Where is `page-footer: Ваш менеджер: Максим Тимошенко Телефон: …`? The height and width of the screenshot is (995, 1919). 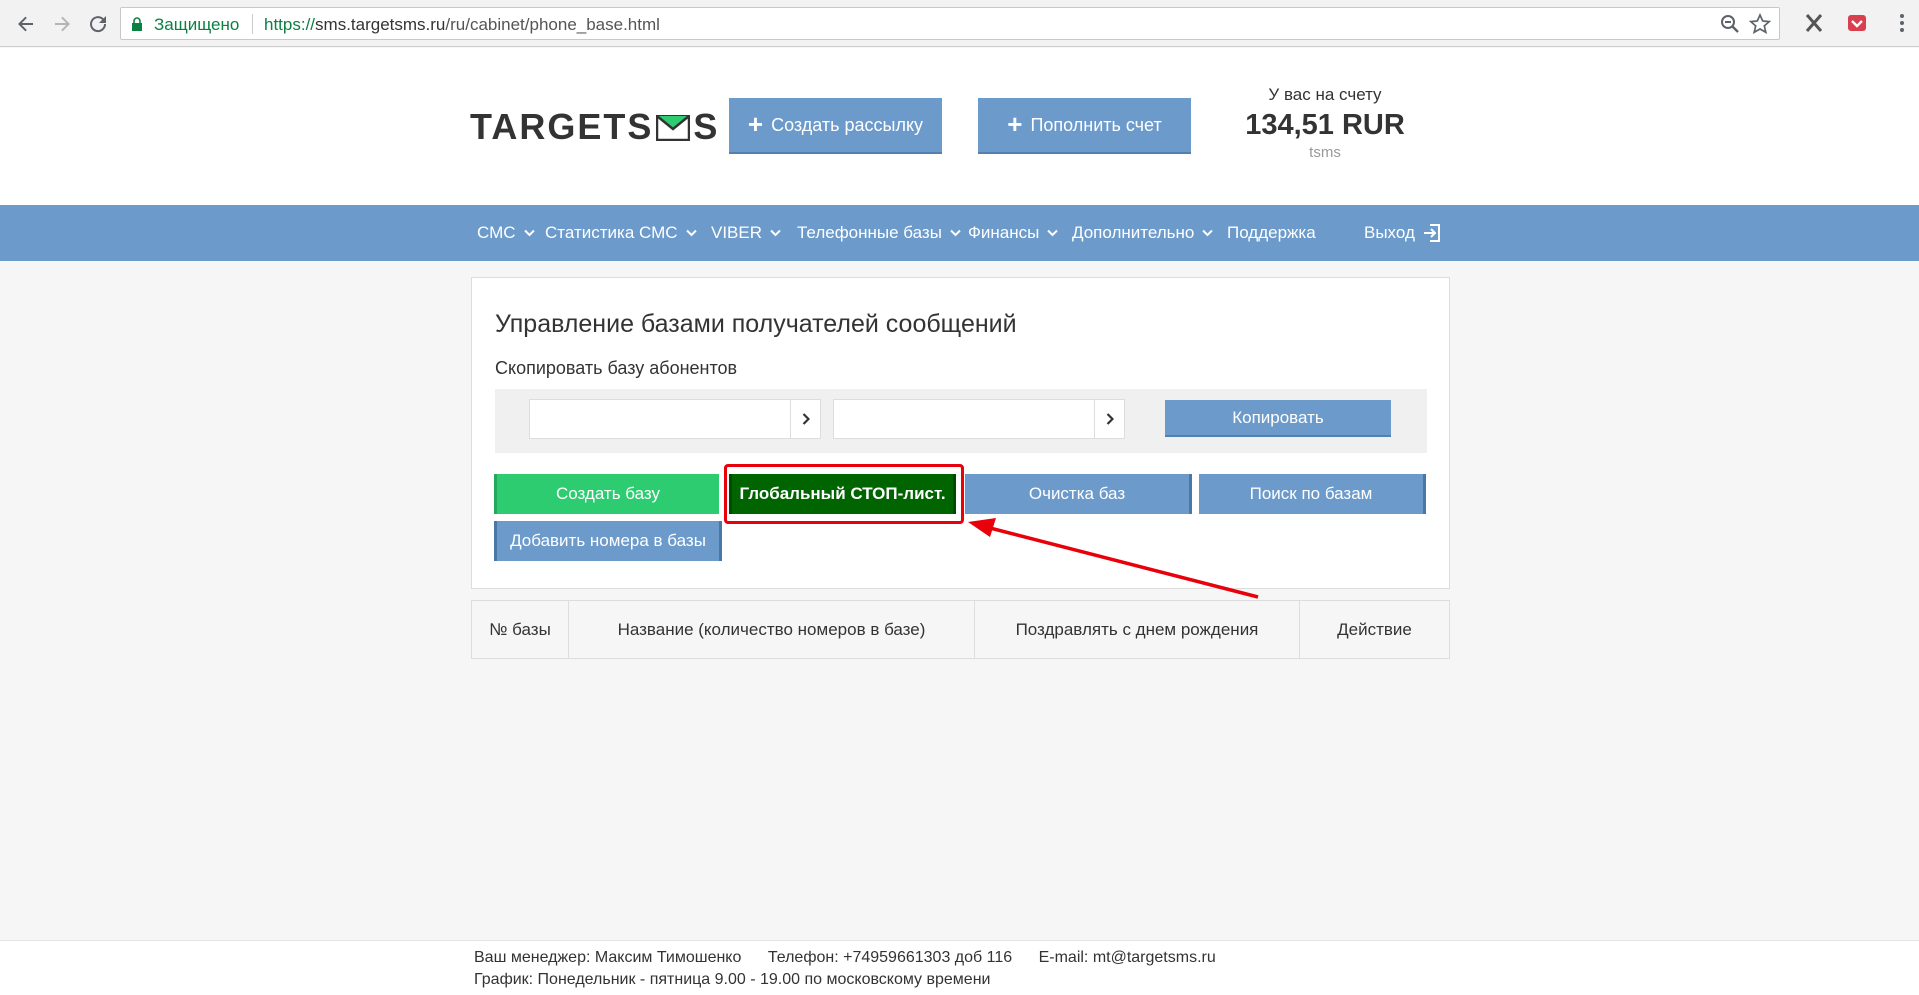 page-footer: Ваш менеджер: Максим Тимошенко Телефон: … is located at coordinates (959, 967).